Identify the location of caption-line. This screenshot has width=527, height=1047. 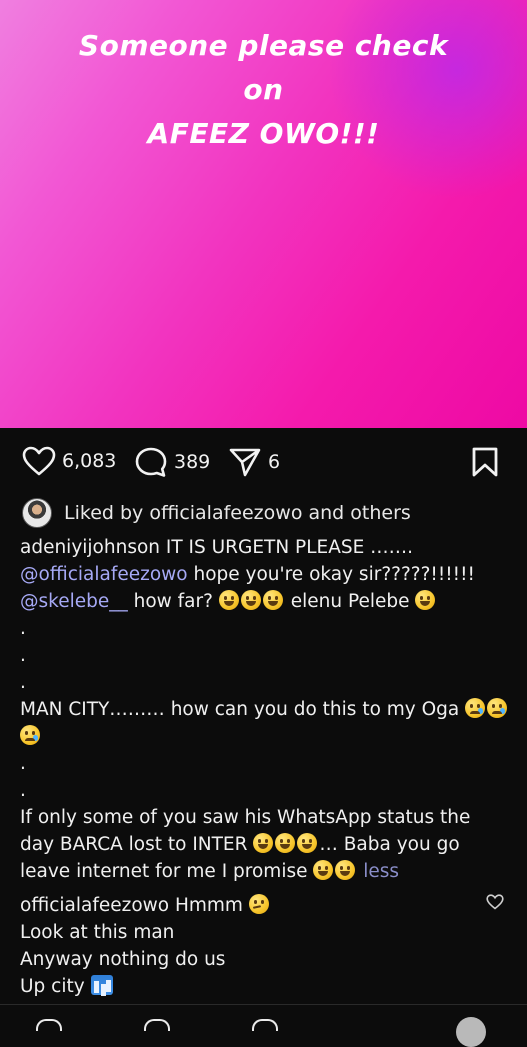
(265, 736).